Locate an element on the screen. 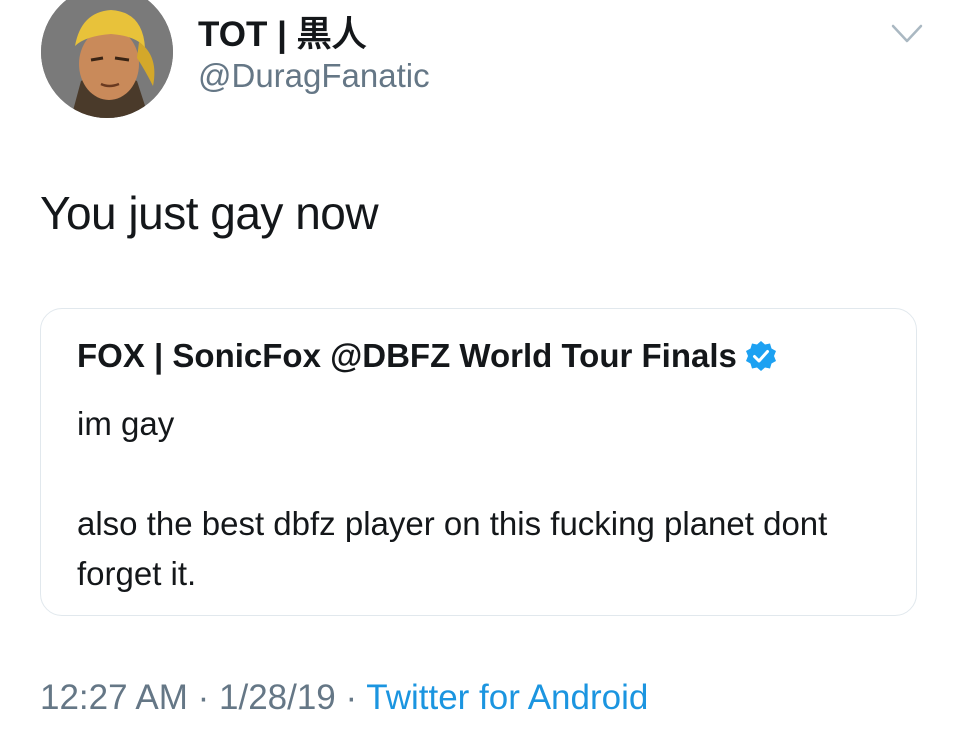 This screenshot has height=750, width=960. tweet-text: You just gay now is located at coordinates (209, 213).